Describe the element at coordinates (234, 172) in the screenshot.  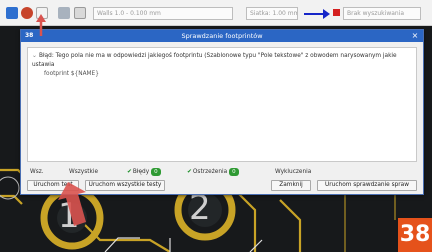
I see `warnings-count-badge: 0` at that location.